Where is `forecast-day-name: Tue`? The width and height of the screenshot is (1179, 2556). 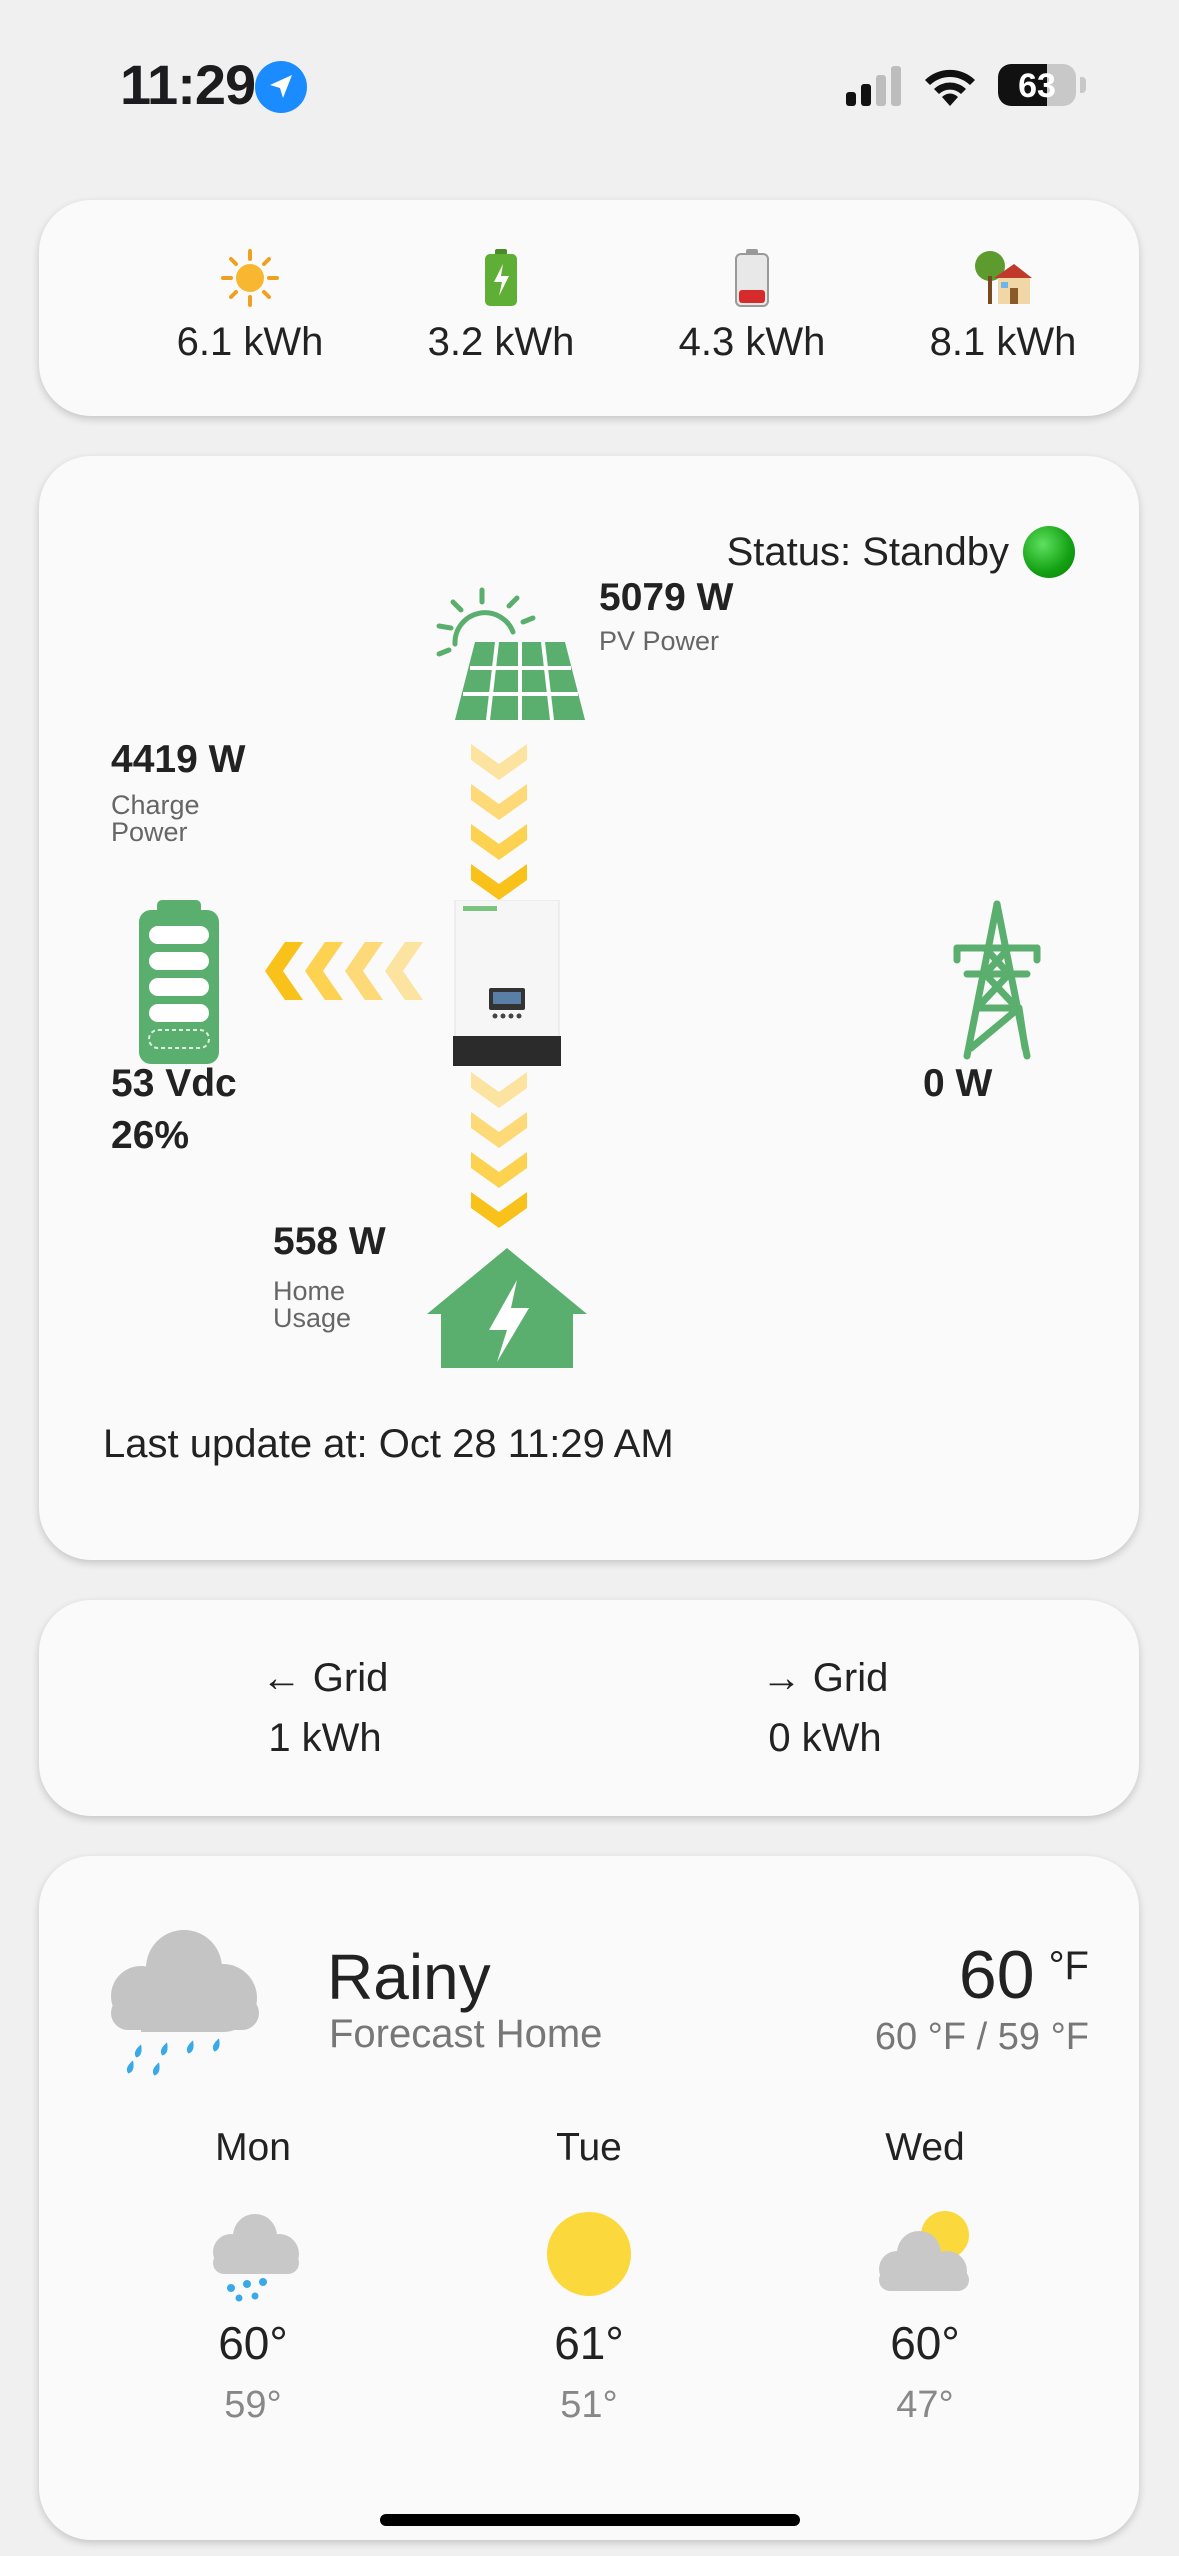
forecast-day-name: Tue is located at coordinates (589, 2147).